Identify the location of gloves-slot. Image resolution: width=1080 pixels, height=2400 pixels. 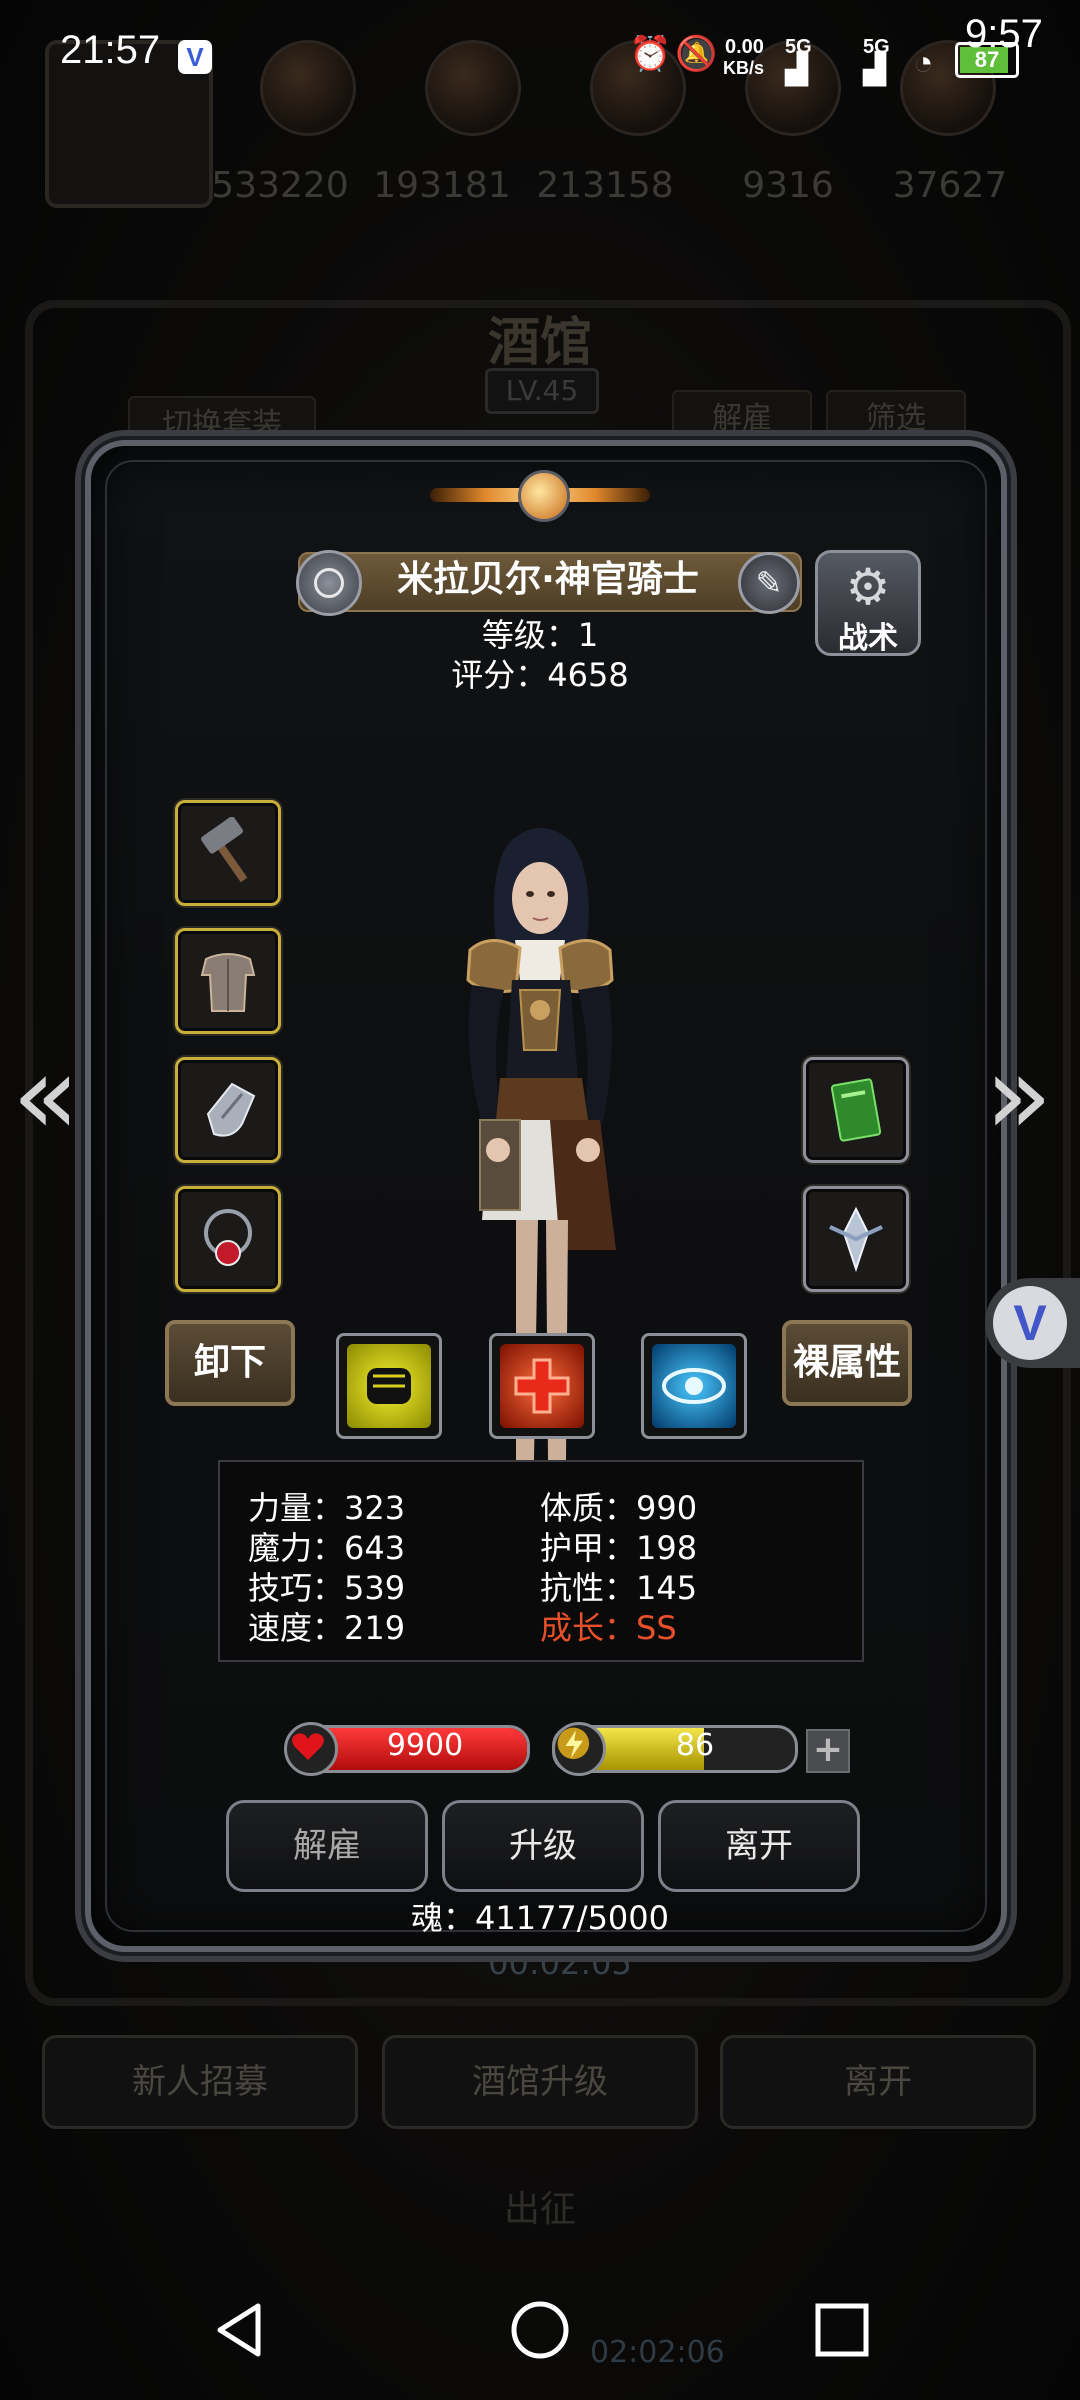
(228, 1110).